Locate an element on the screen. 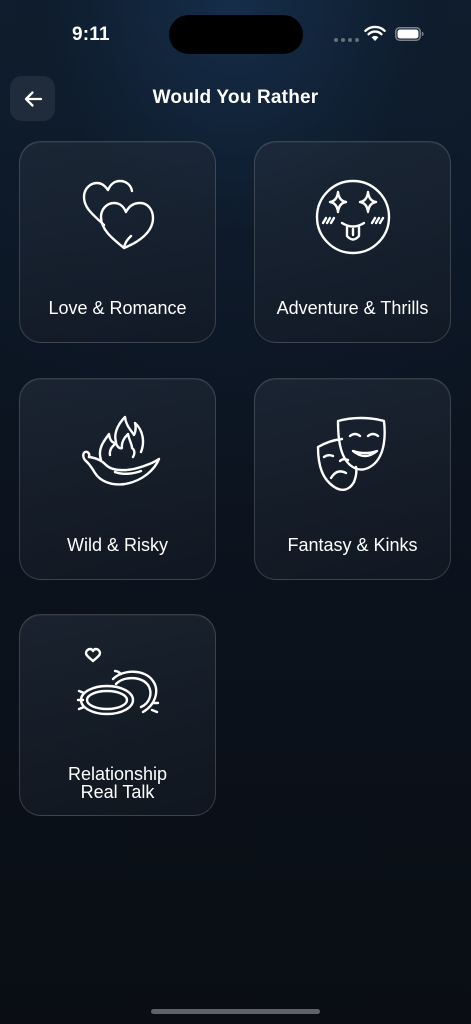 This screenshot has width=471, height=1024. theater-masks-icon is located at coordinates (351, 453).